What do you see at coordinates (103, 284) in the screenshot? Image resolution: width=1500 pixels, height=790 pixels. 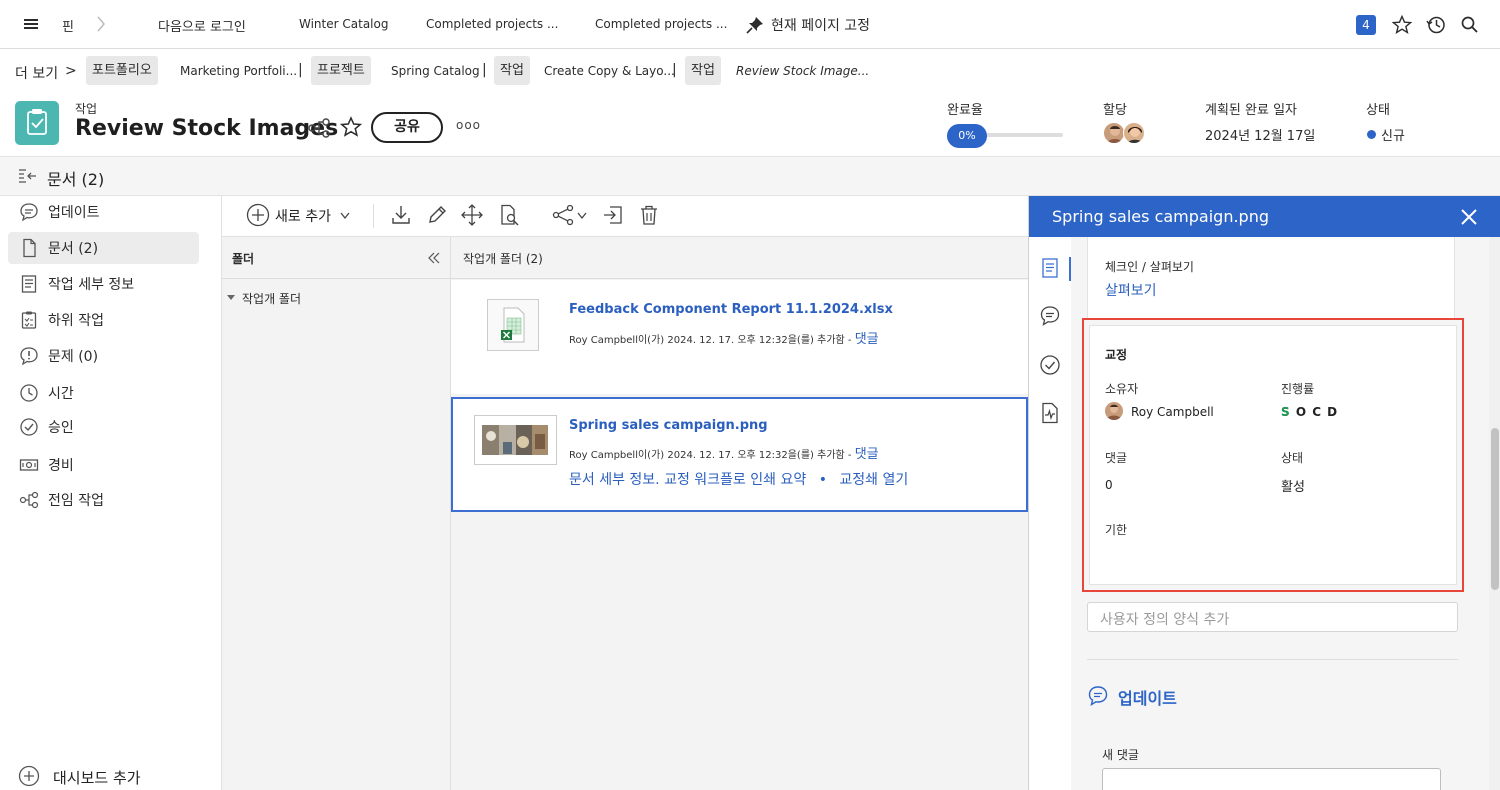 I see `sidebar-item-task-details: 작업 세부 정보` at bounding box center [103, 284].